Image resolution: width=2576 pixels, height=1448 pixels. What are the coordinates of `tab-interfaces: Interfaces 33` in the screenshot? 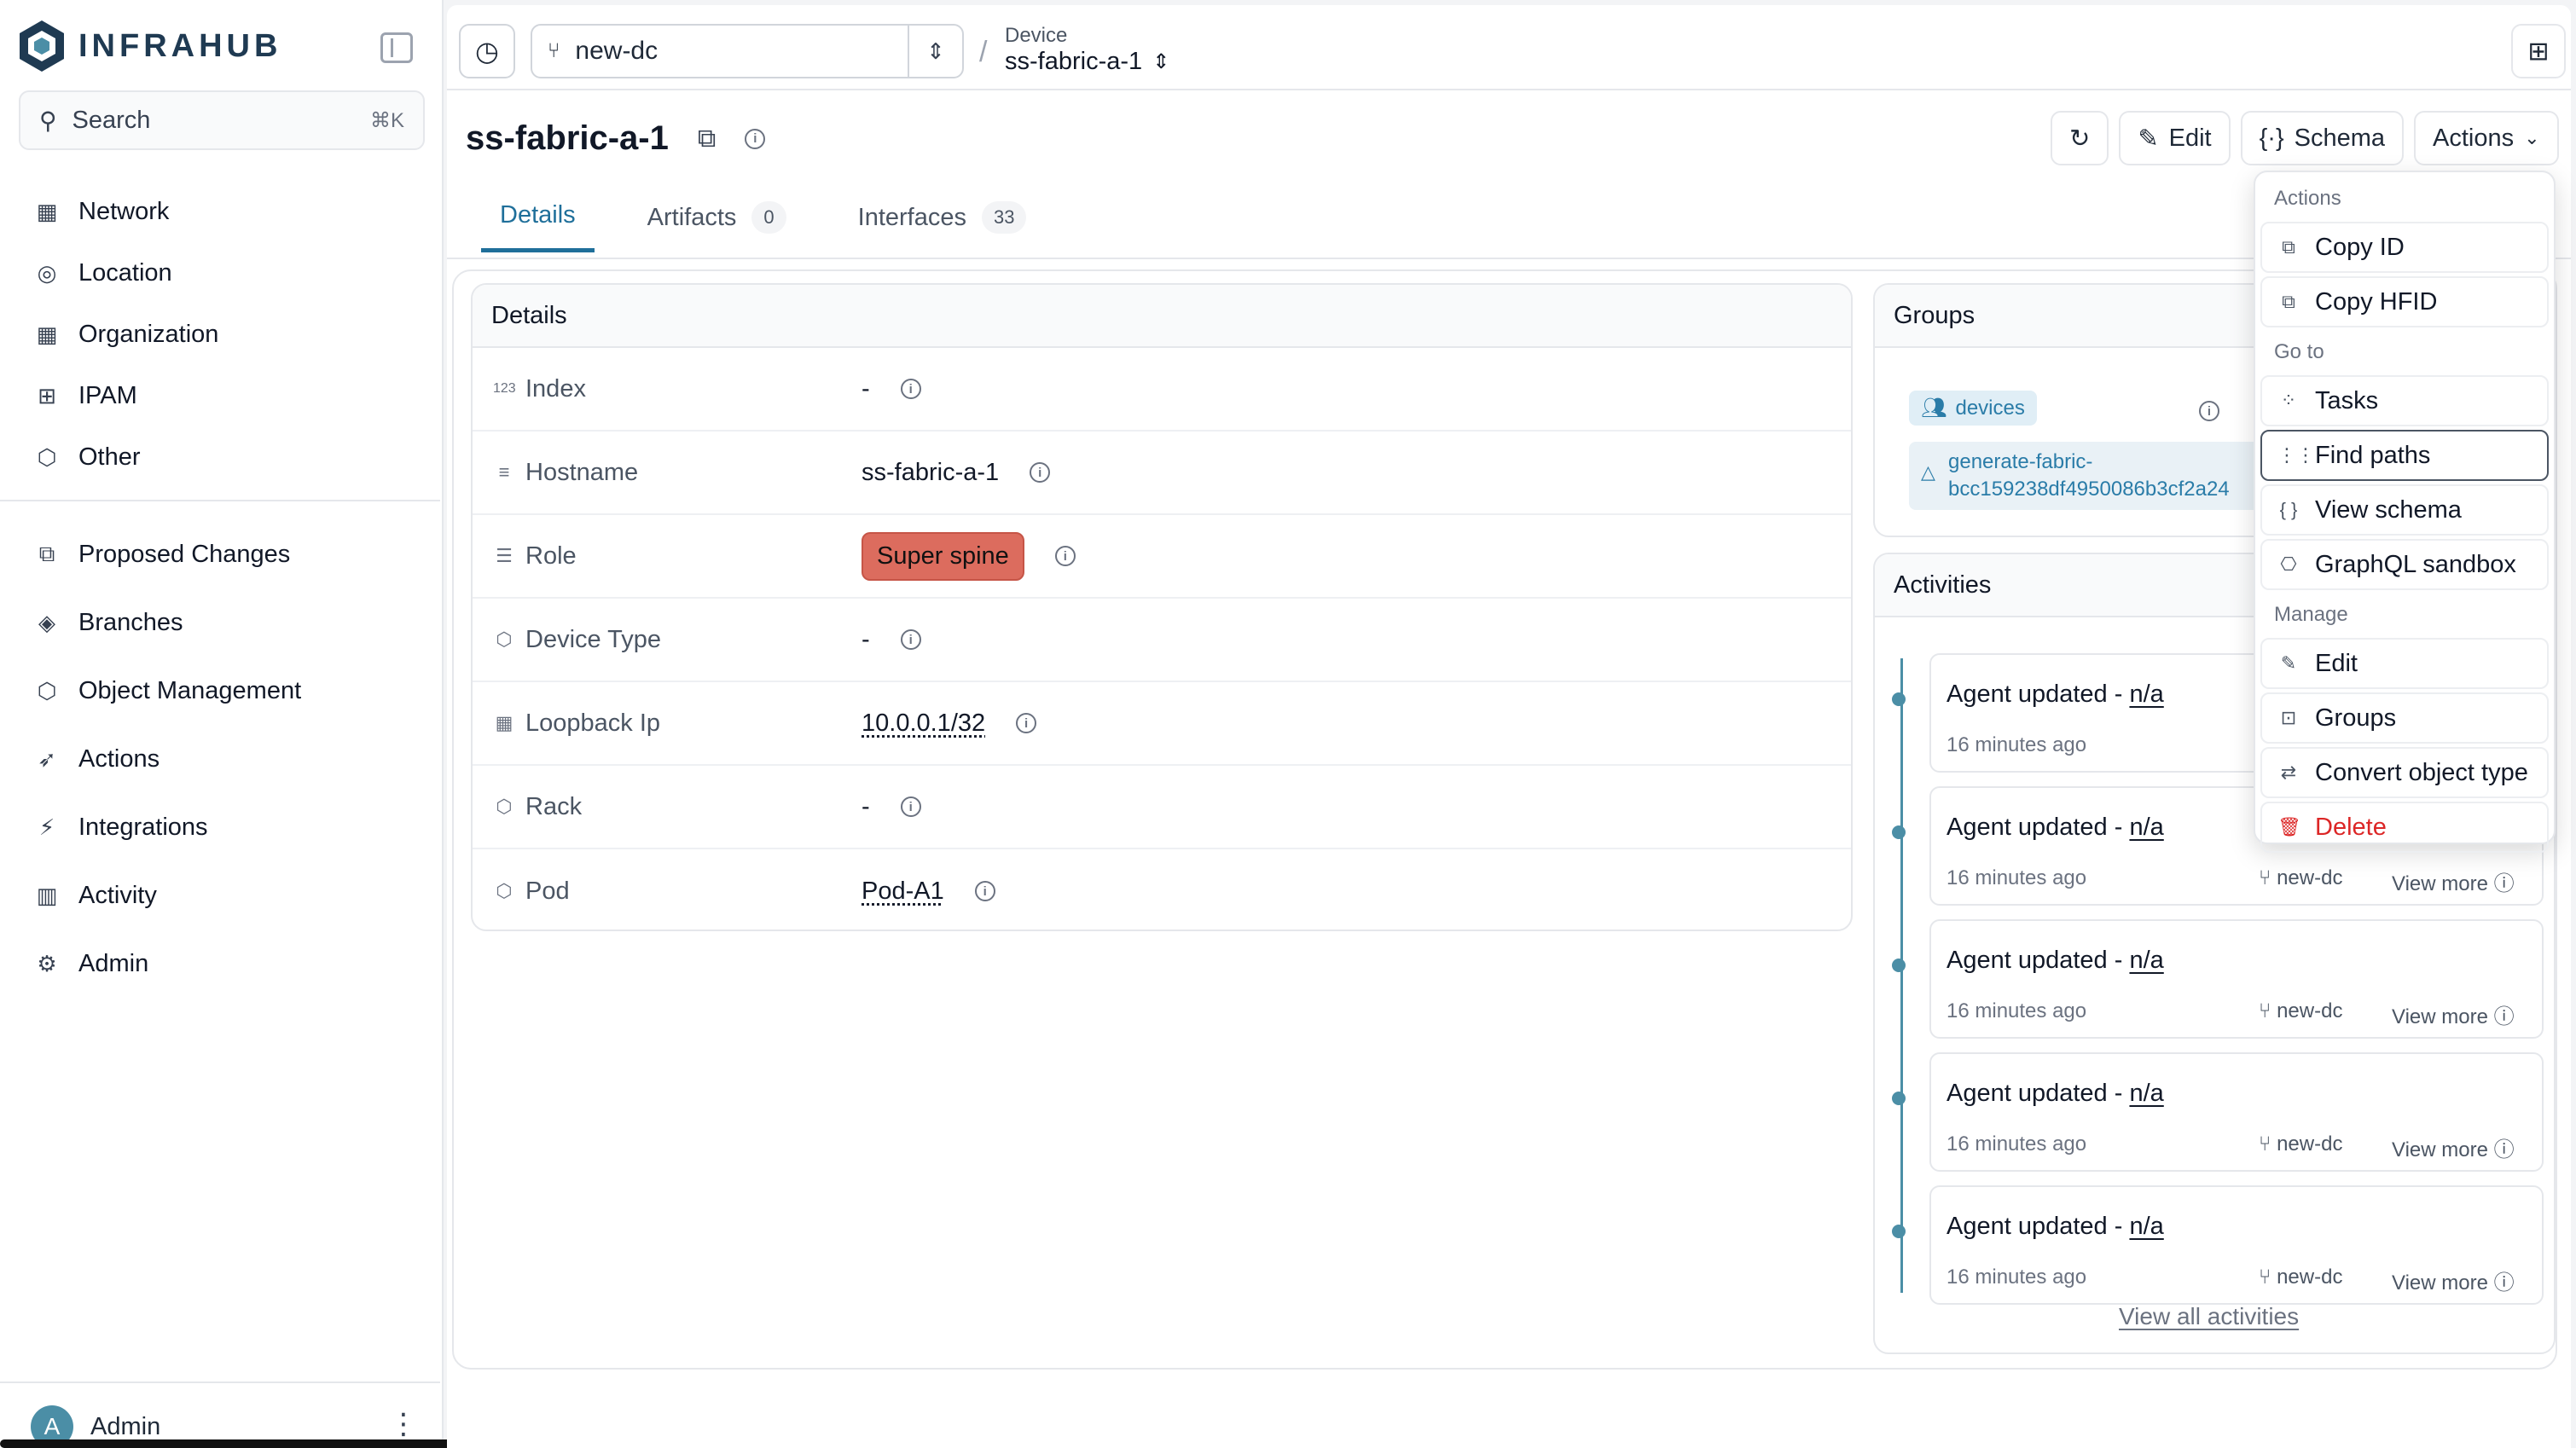 It's located at (942, 226).